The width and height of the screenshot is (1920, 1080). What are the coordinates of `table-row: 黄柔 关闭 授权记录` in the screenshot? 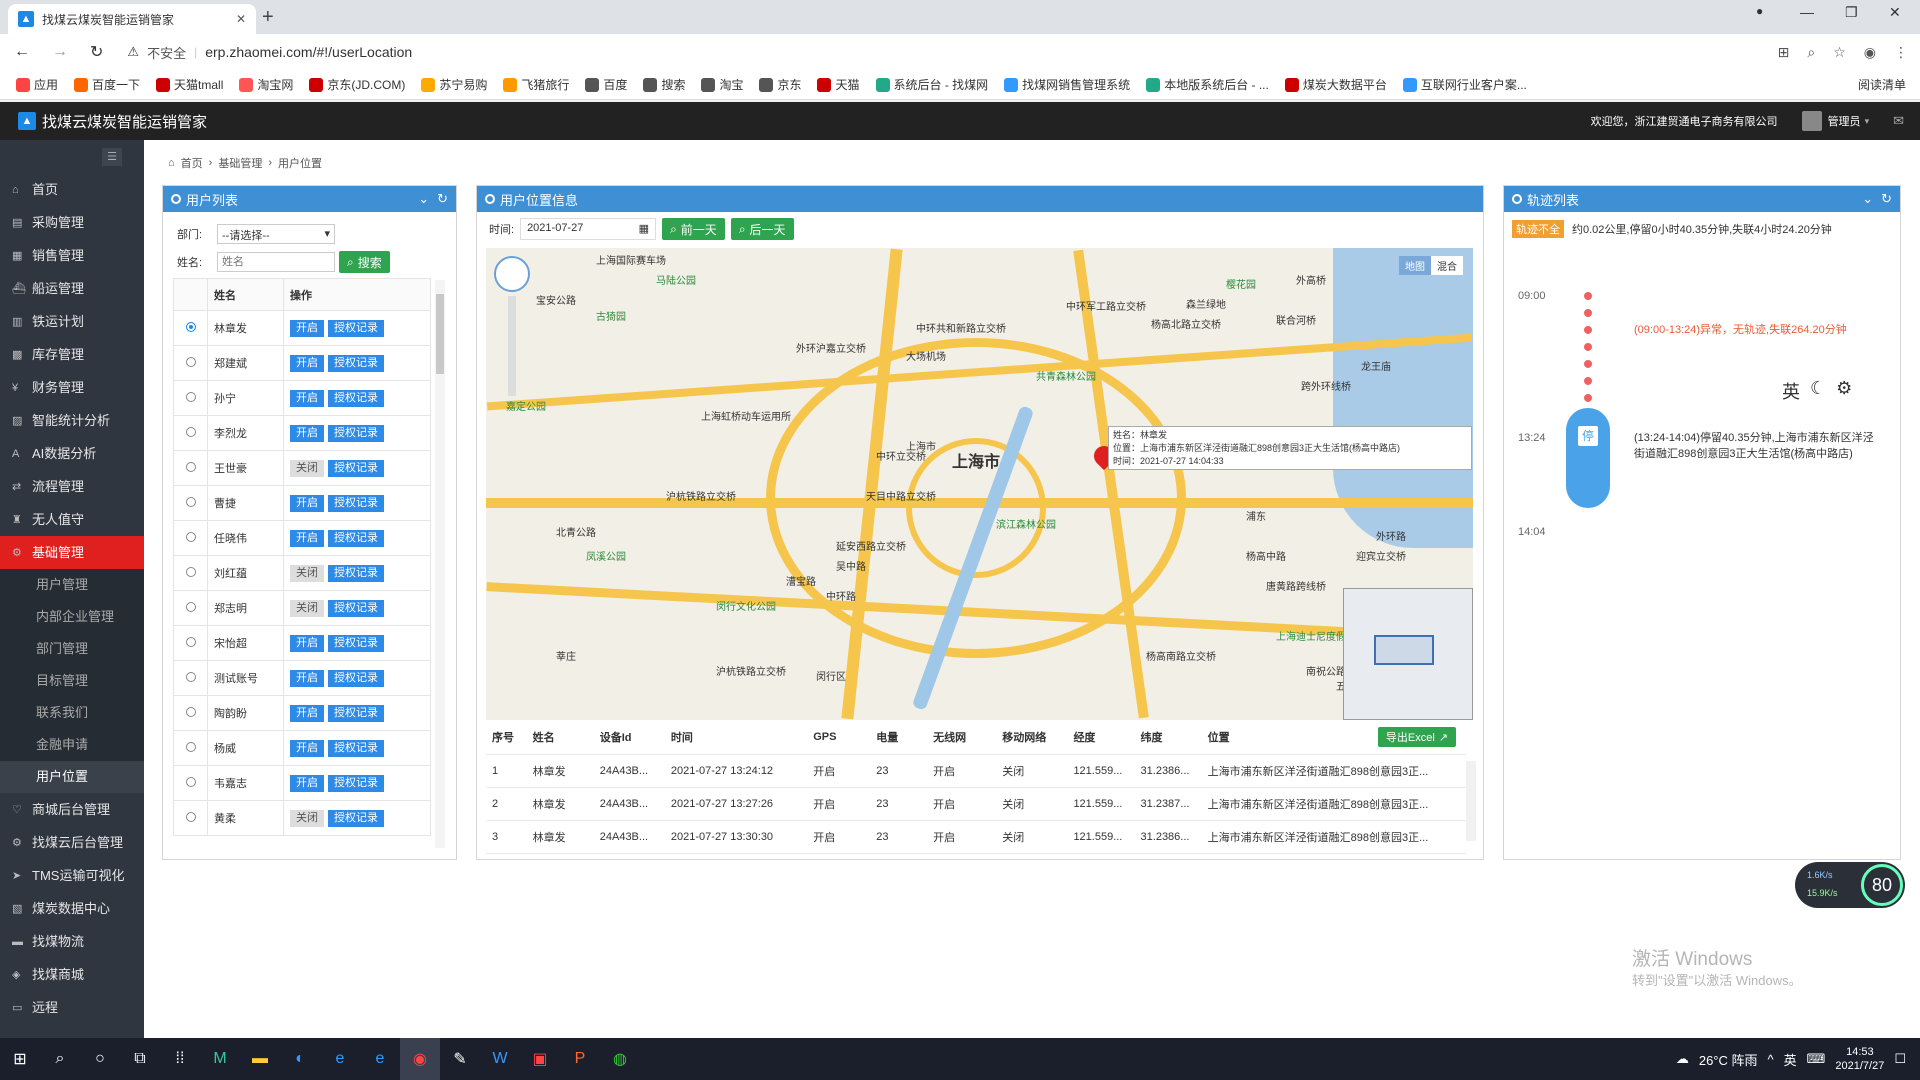 It's located at (302, 818).